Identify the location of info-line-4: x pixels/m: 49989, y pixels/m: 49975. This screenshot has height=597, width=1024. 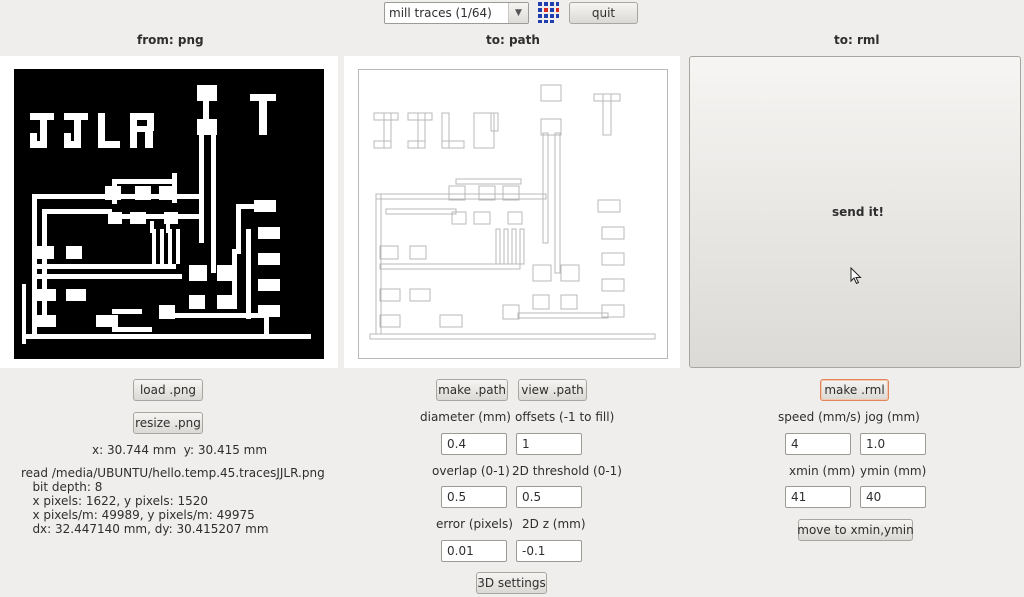
(138, 515).